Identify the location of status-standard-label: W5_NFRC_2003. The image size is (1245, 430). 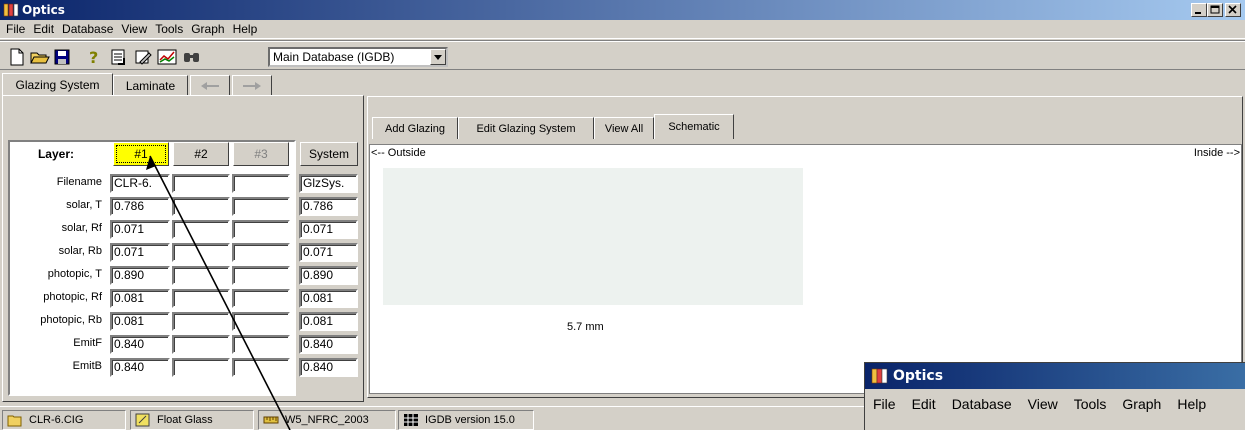
(327, 420).